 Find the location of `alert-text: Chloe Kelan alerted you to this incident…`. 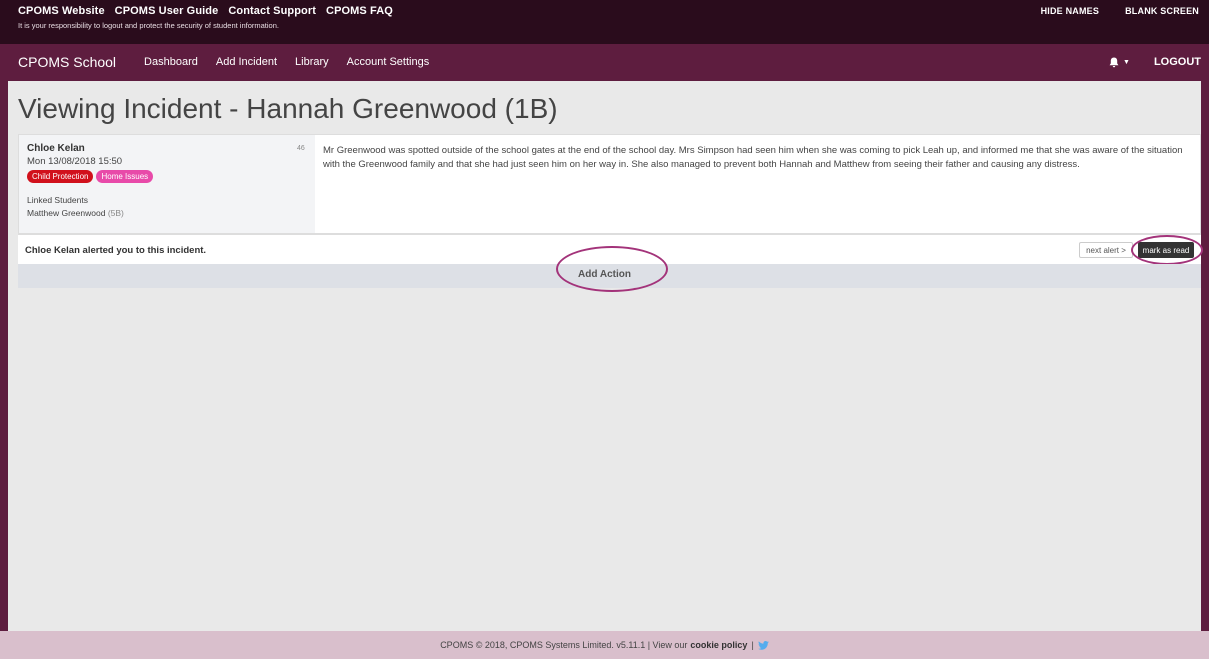

alert-text: Chloe Kelan alerted you to this incident… is located at coordinates (116, 250).